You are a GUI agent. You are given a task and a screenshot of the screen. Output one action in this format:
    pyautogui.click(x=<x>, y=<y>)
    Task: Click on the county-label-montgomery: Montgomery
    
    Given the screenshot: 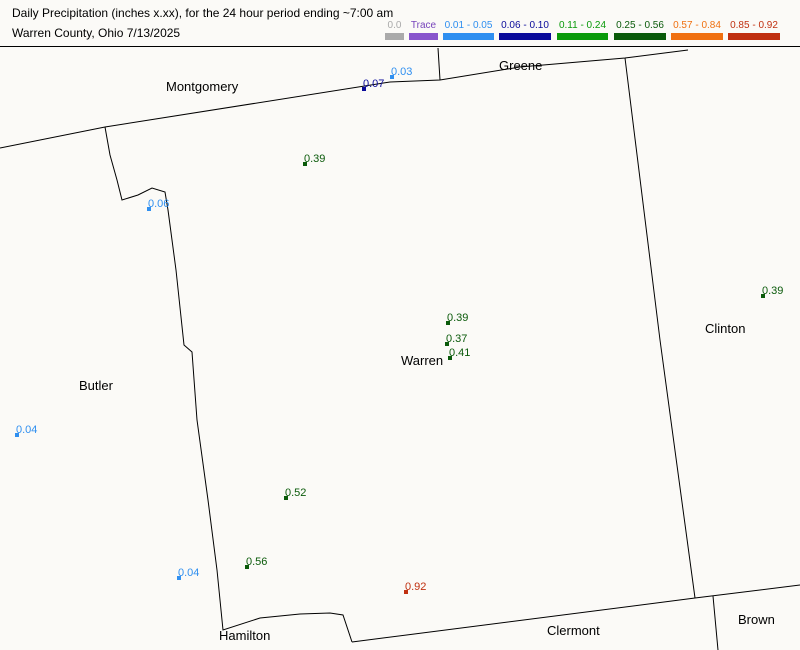 What is the action you would take?
    pyautogui.click(x=202, y=86)
    